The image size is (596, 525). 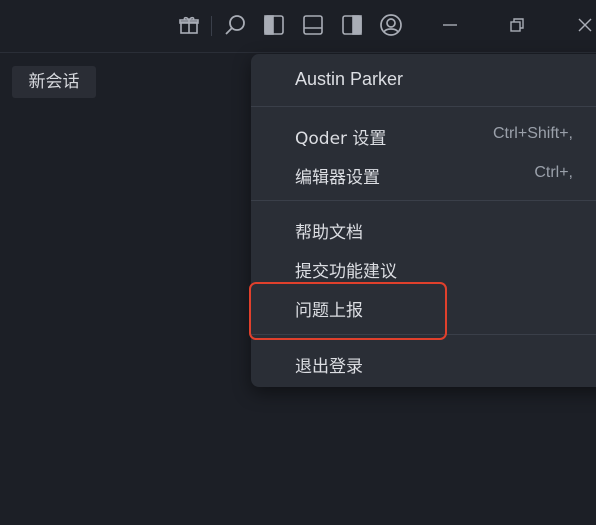 I want to click on menu-item-label: 帮助文档, so click(x=329, y=233).